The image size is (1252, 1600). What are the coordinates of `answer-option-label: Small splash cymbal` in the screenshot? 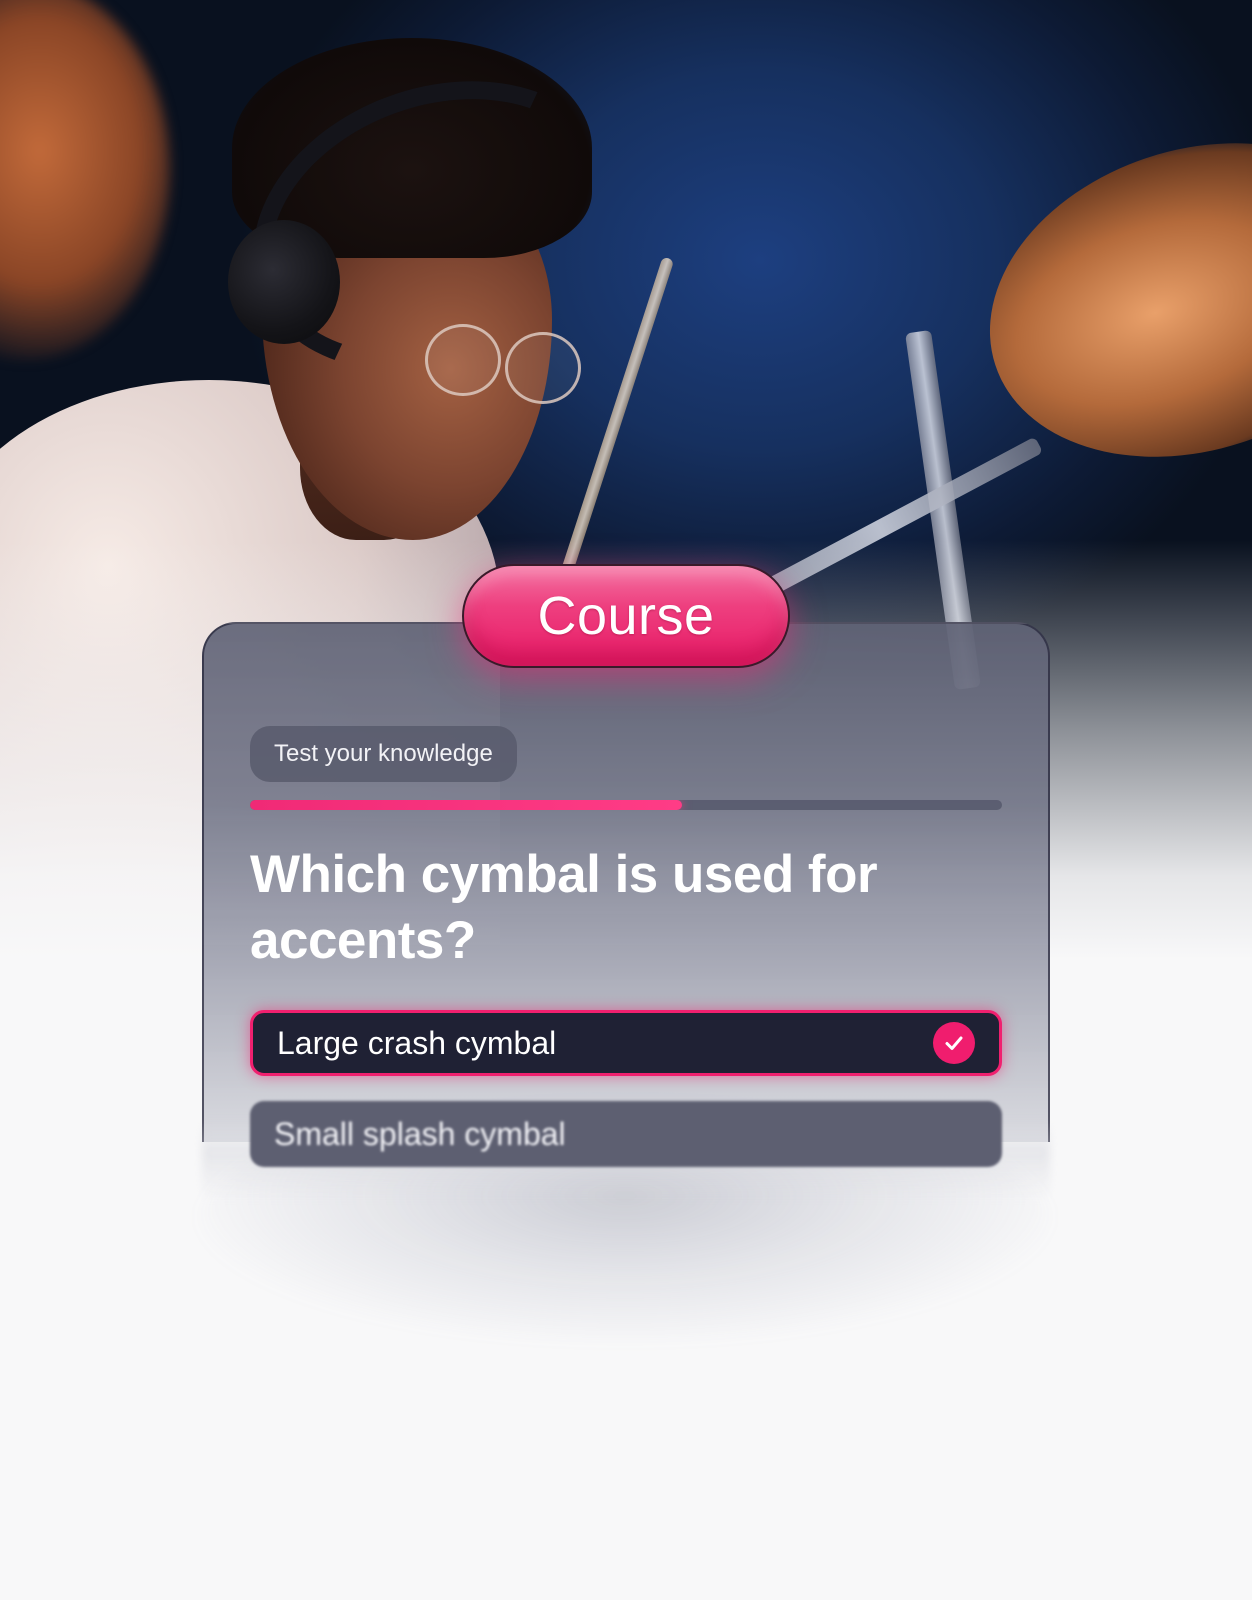 It's located at (420, 1133).